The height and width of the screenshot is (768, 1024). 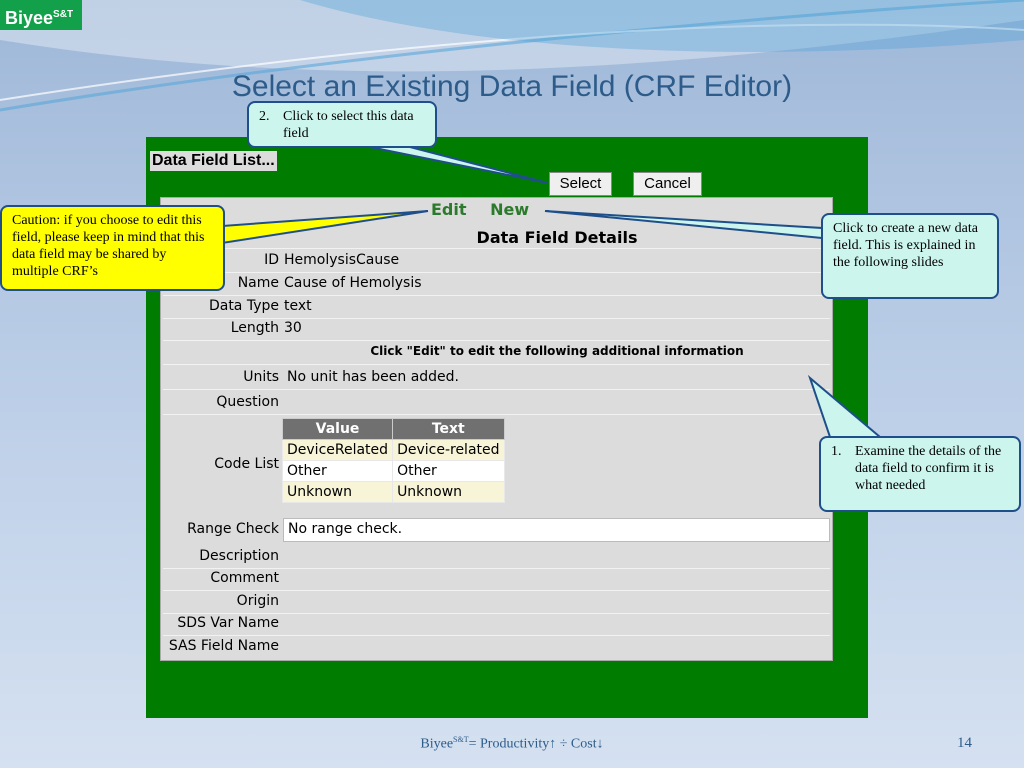 What do you see at coordinates (293, 328) in the screenshot?
I see `field-value: 30` at bounding box center [293, 328].